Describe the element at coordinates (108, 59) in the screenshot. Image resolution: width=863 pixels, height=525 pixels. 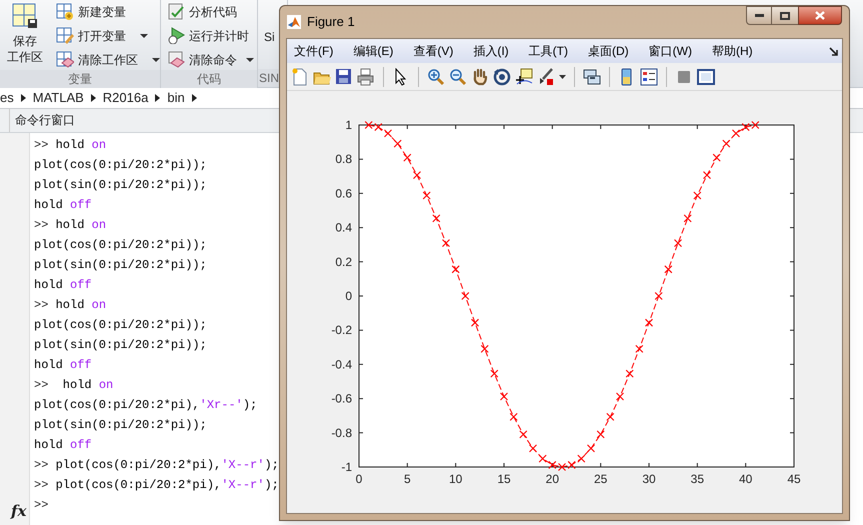
I see `ribbon-button: 清除工作区` at that location.